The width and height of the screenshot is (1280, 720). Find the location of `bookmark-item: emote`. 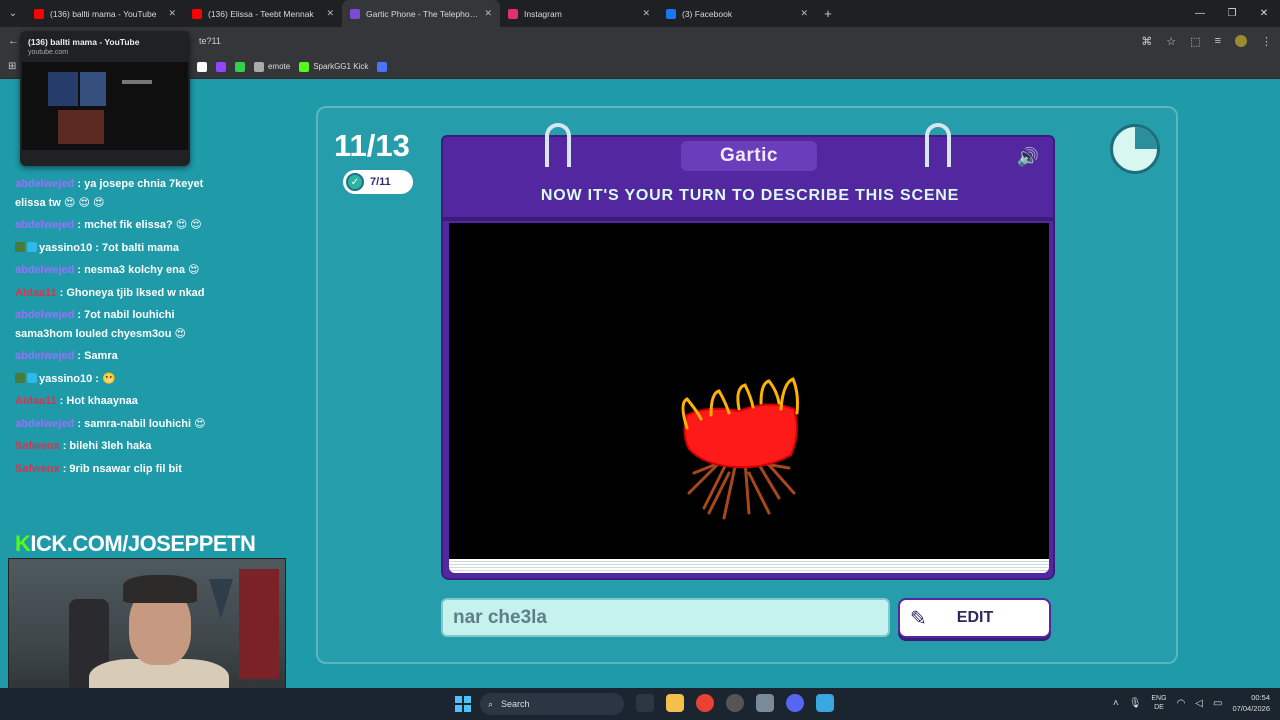

bookmark-item: emote is located at coordinates (272, 66).